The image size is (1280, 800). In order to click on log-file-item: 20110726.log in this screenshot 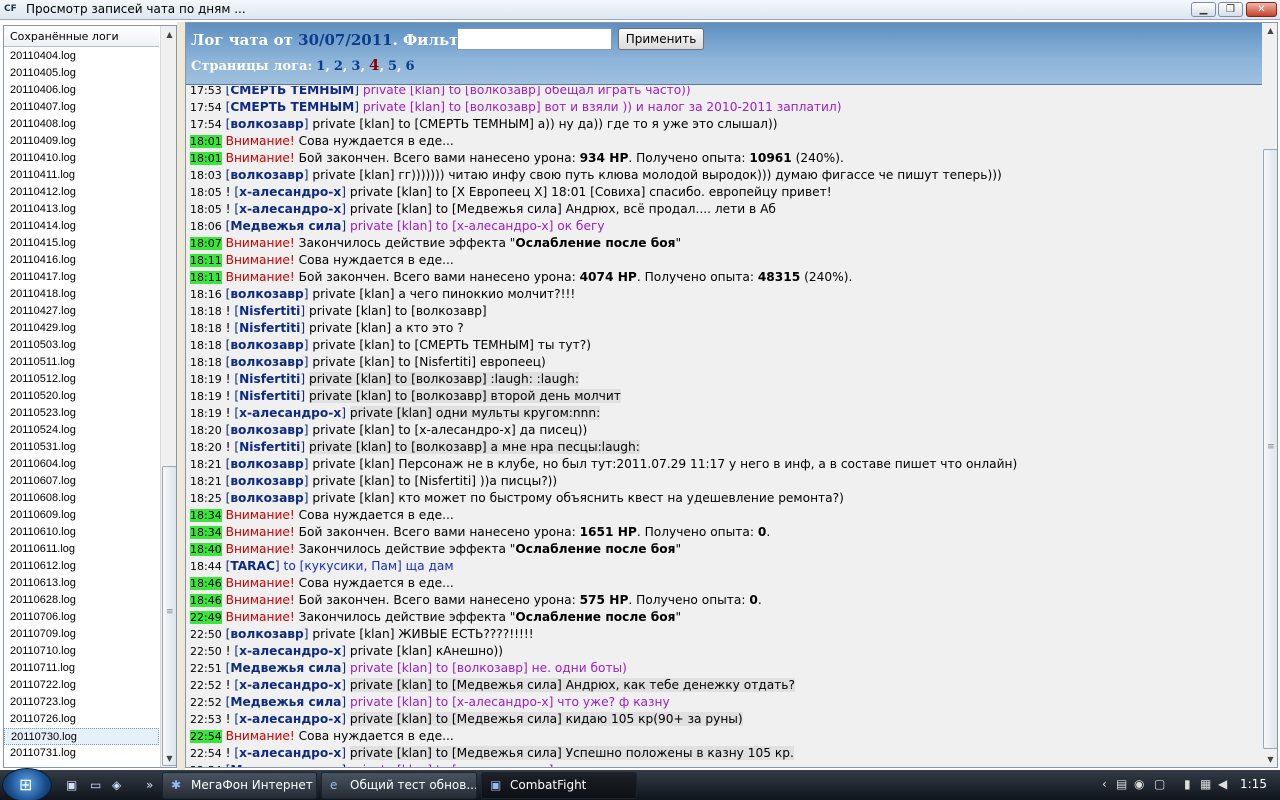, I will do `click(81, 719)`.